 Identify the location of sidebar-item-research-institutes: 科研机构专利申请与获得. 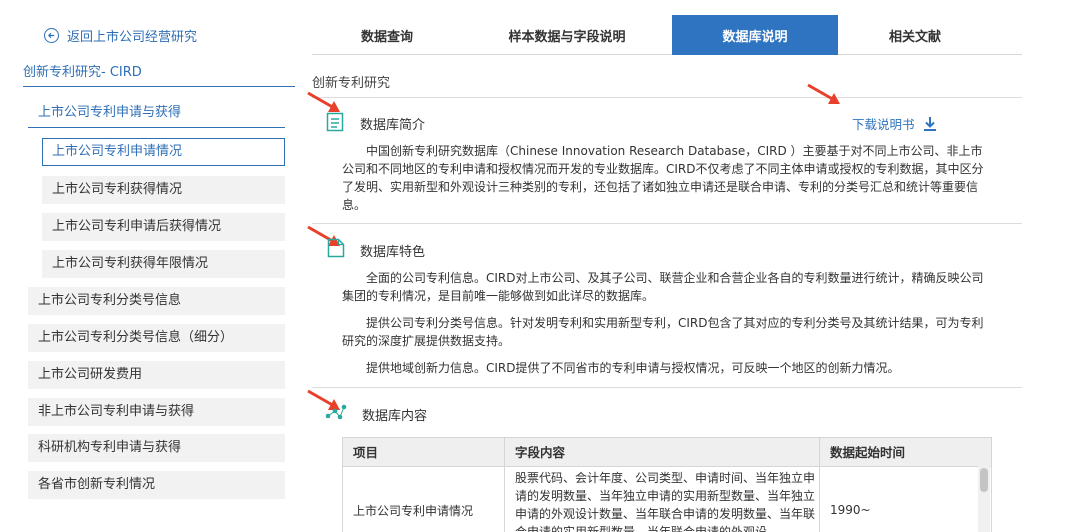
(156, 448).